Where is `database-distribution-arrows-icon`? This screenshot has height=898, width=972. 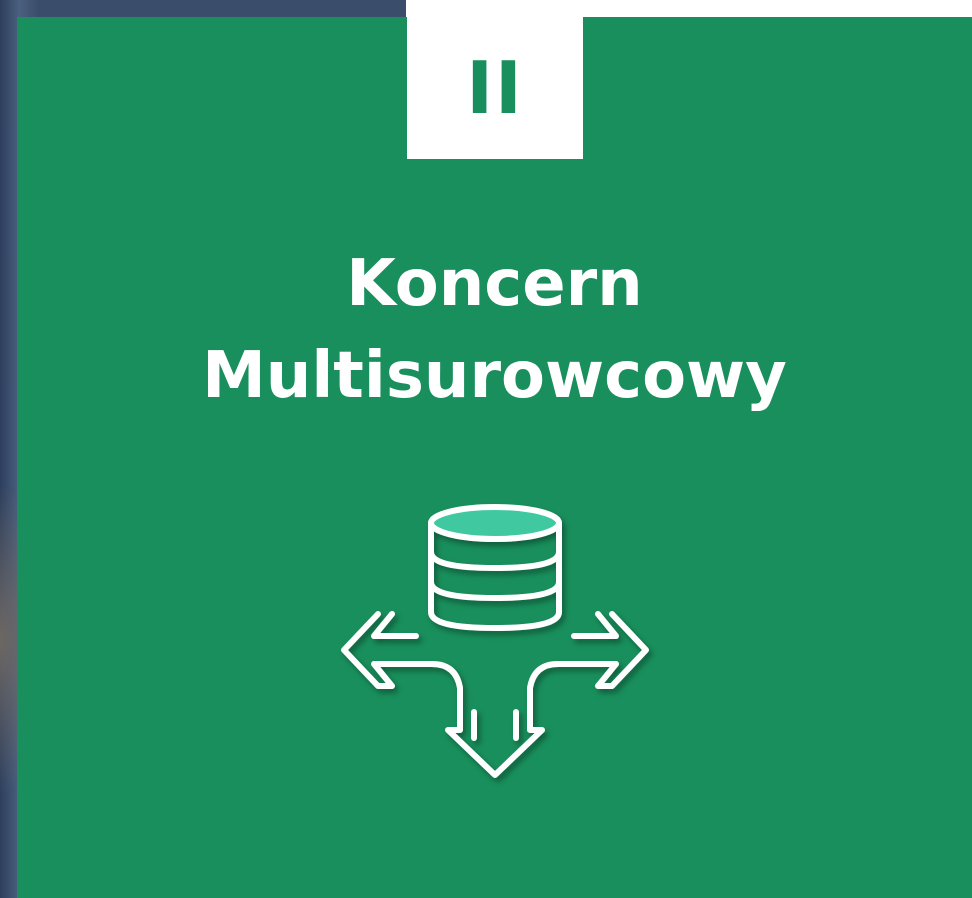
database-distribution-arrows-icon is located at coordinates (495, 640).